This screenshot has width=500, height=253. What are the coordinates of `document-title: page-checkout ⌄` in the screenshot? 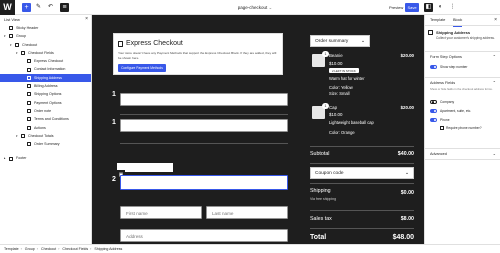 It's located at (255, 7).